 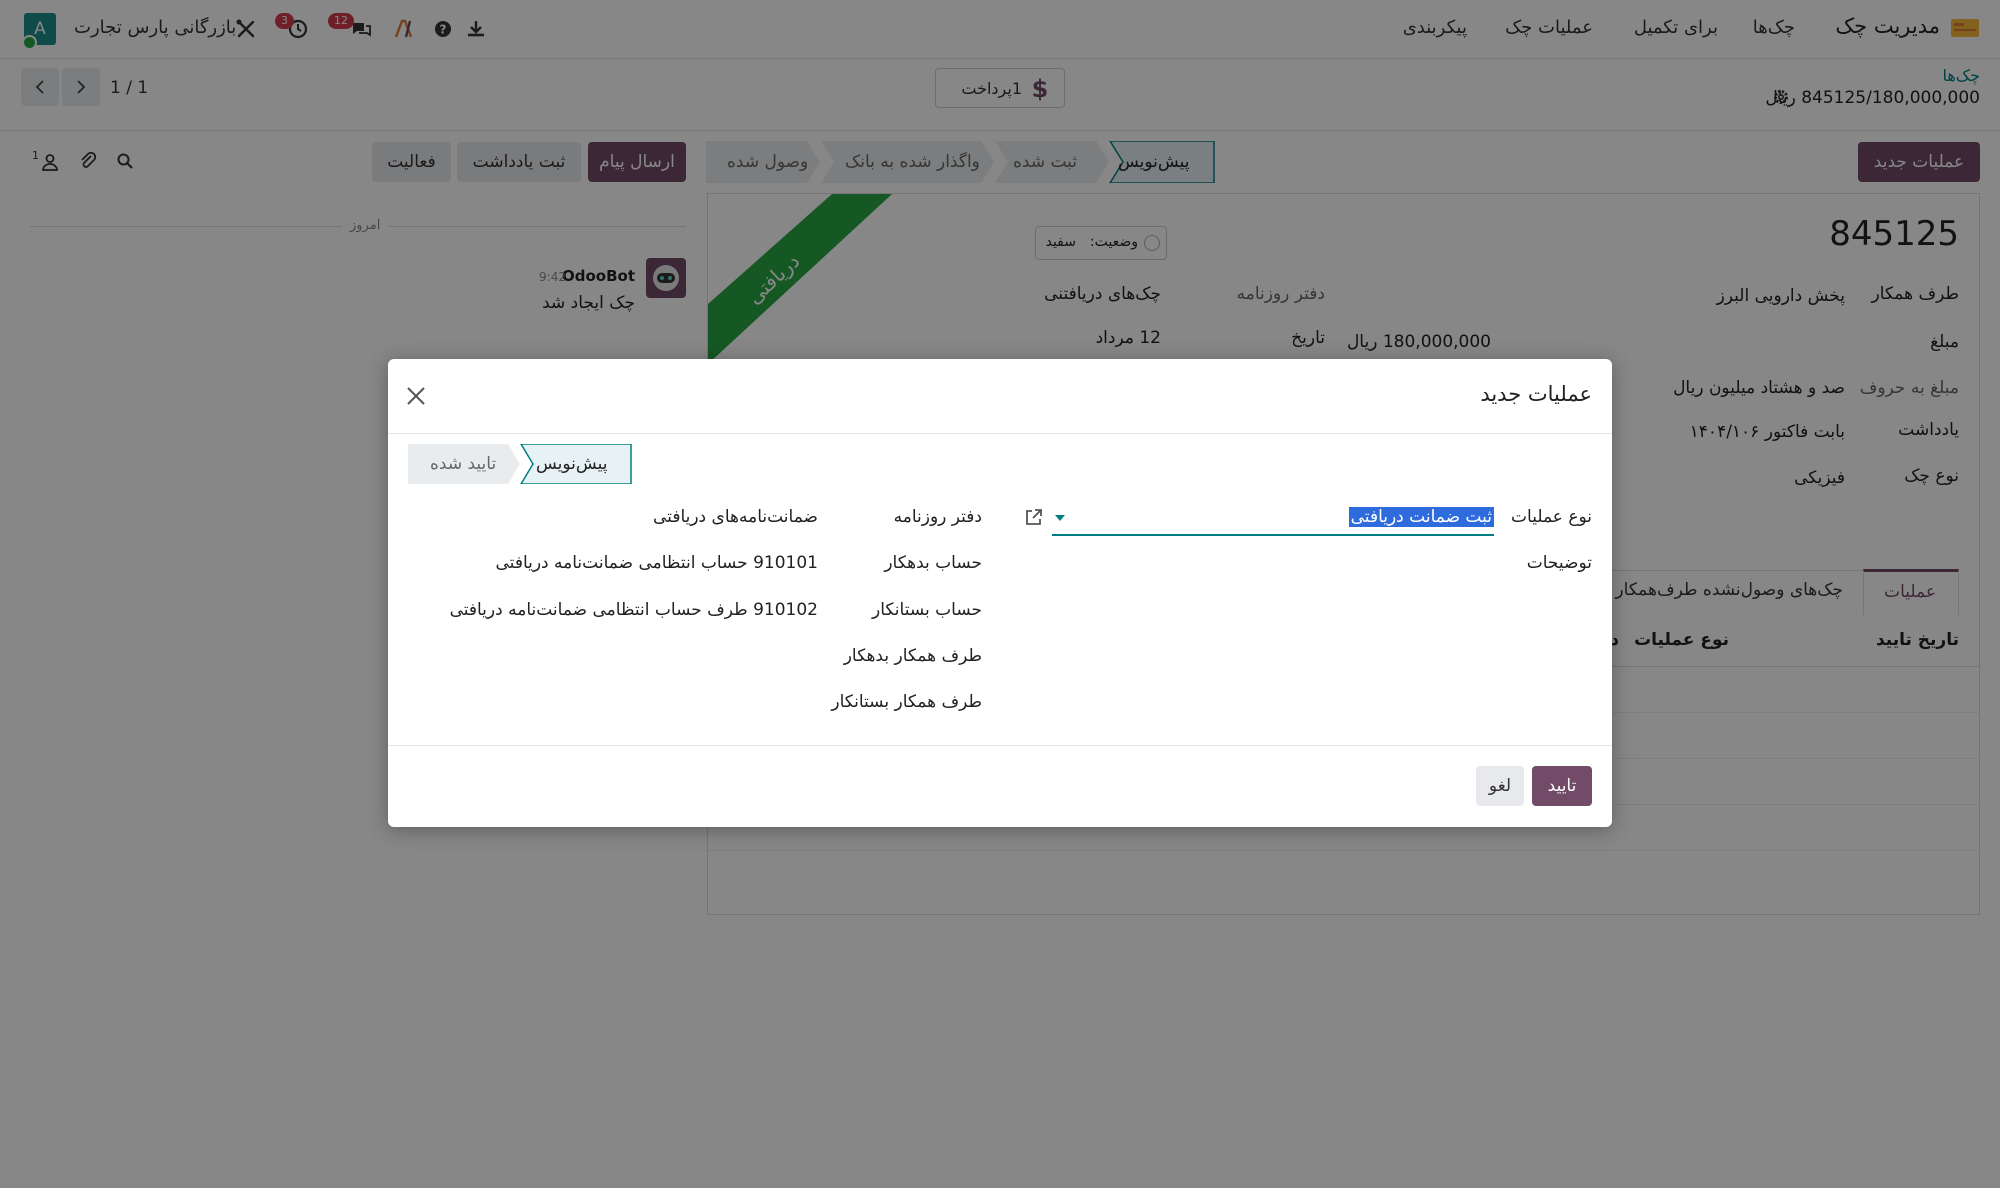 I want to click on modal-stage-confirmed: تایید شده, so click(x=463, y=464).